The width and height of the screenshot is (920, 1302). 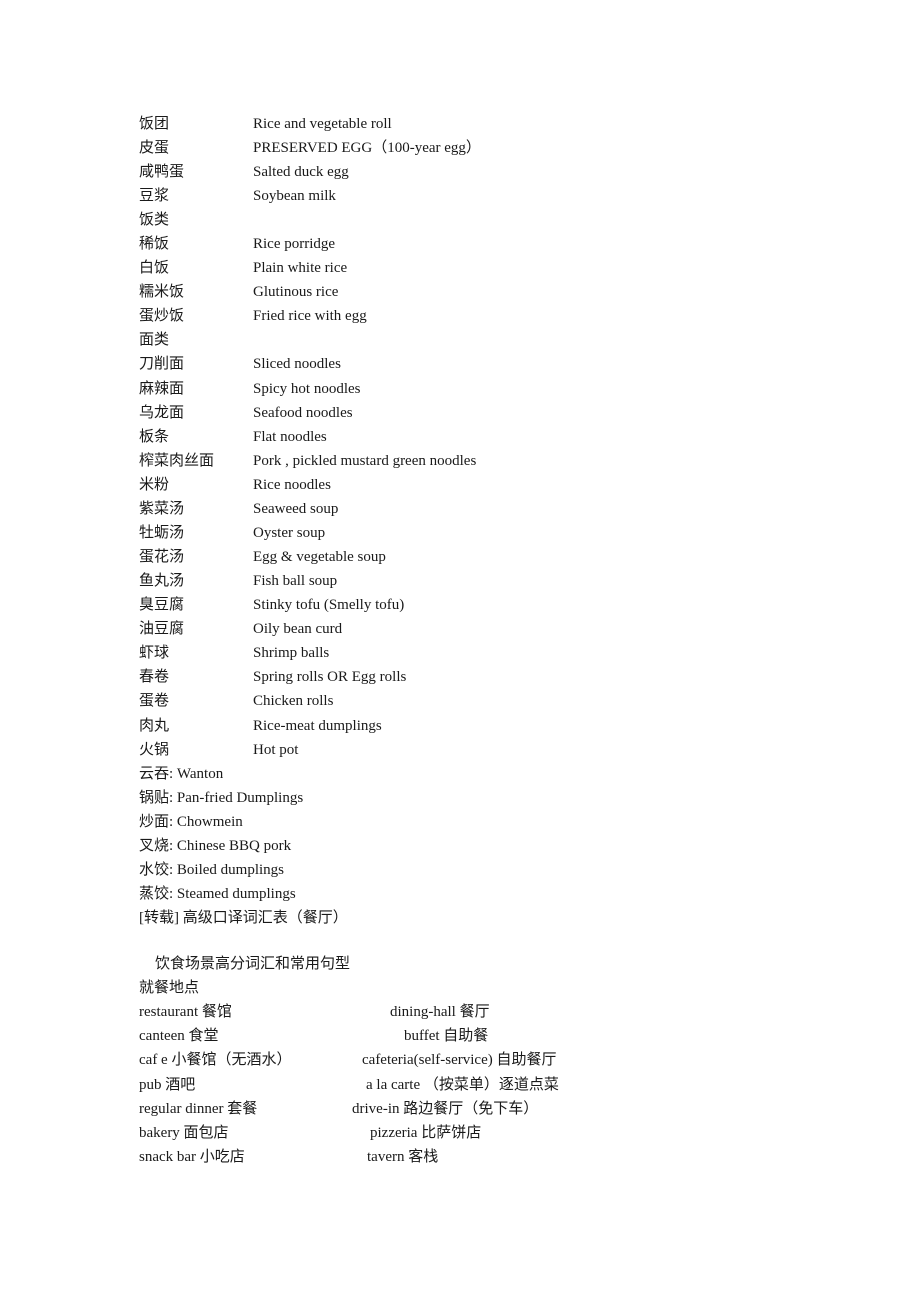 I want to click on glossary-zh: 乌龙面, so click(x=162, y=413).